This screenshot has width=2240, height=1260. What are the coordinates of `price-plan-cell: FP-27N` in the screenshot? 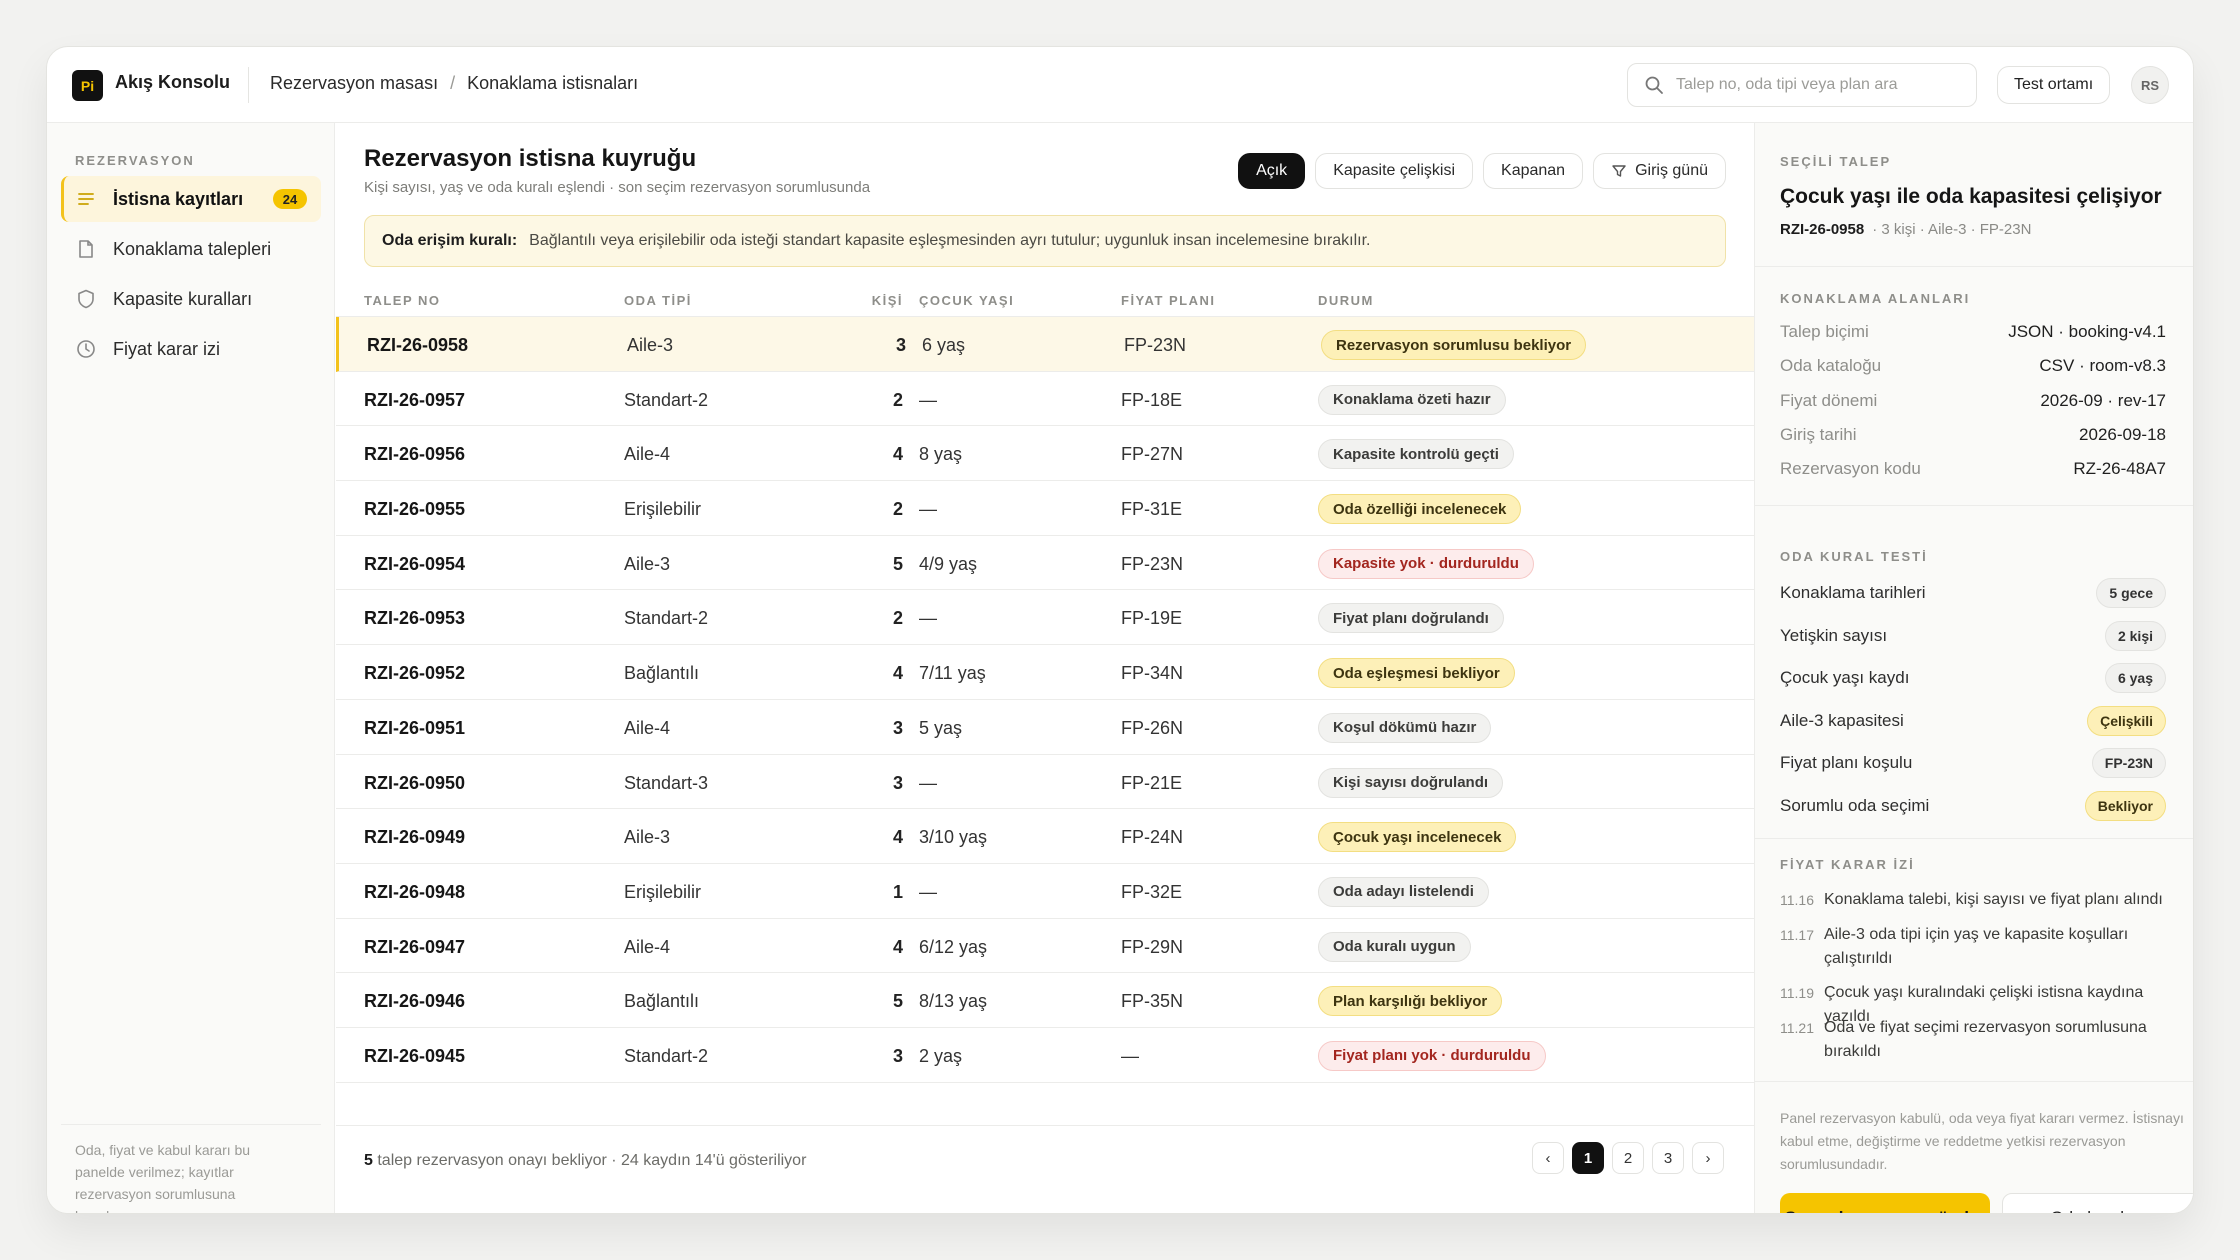 It's located at (1152, 454).